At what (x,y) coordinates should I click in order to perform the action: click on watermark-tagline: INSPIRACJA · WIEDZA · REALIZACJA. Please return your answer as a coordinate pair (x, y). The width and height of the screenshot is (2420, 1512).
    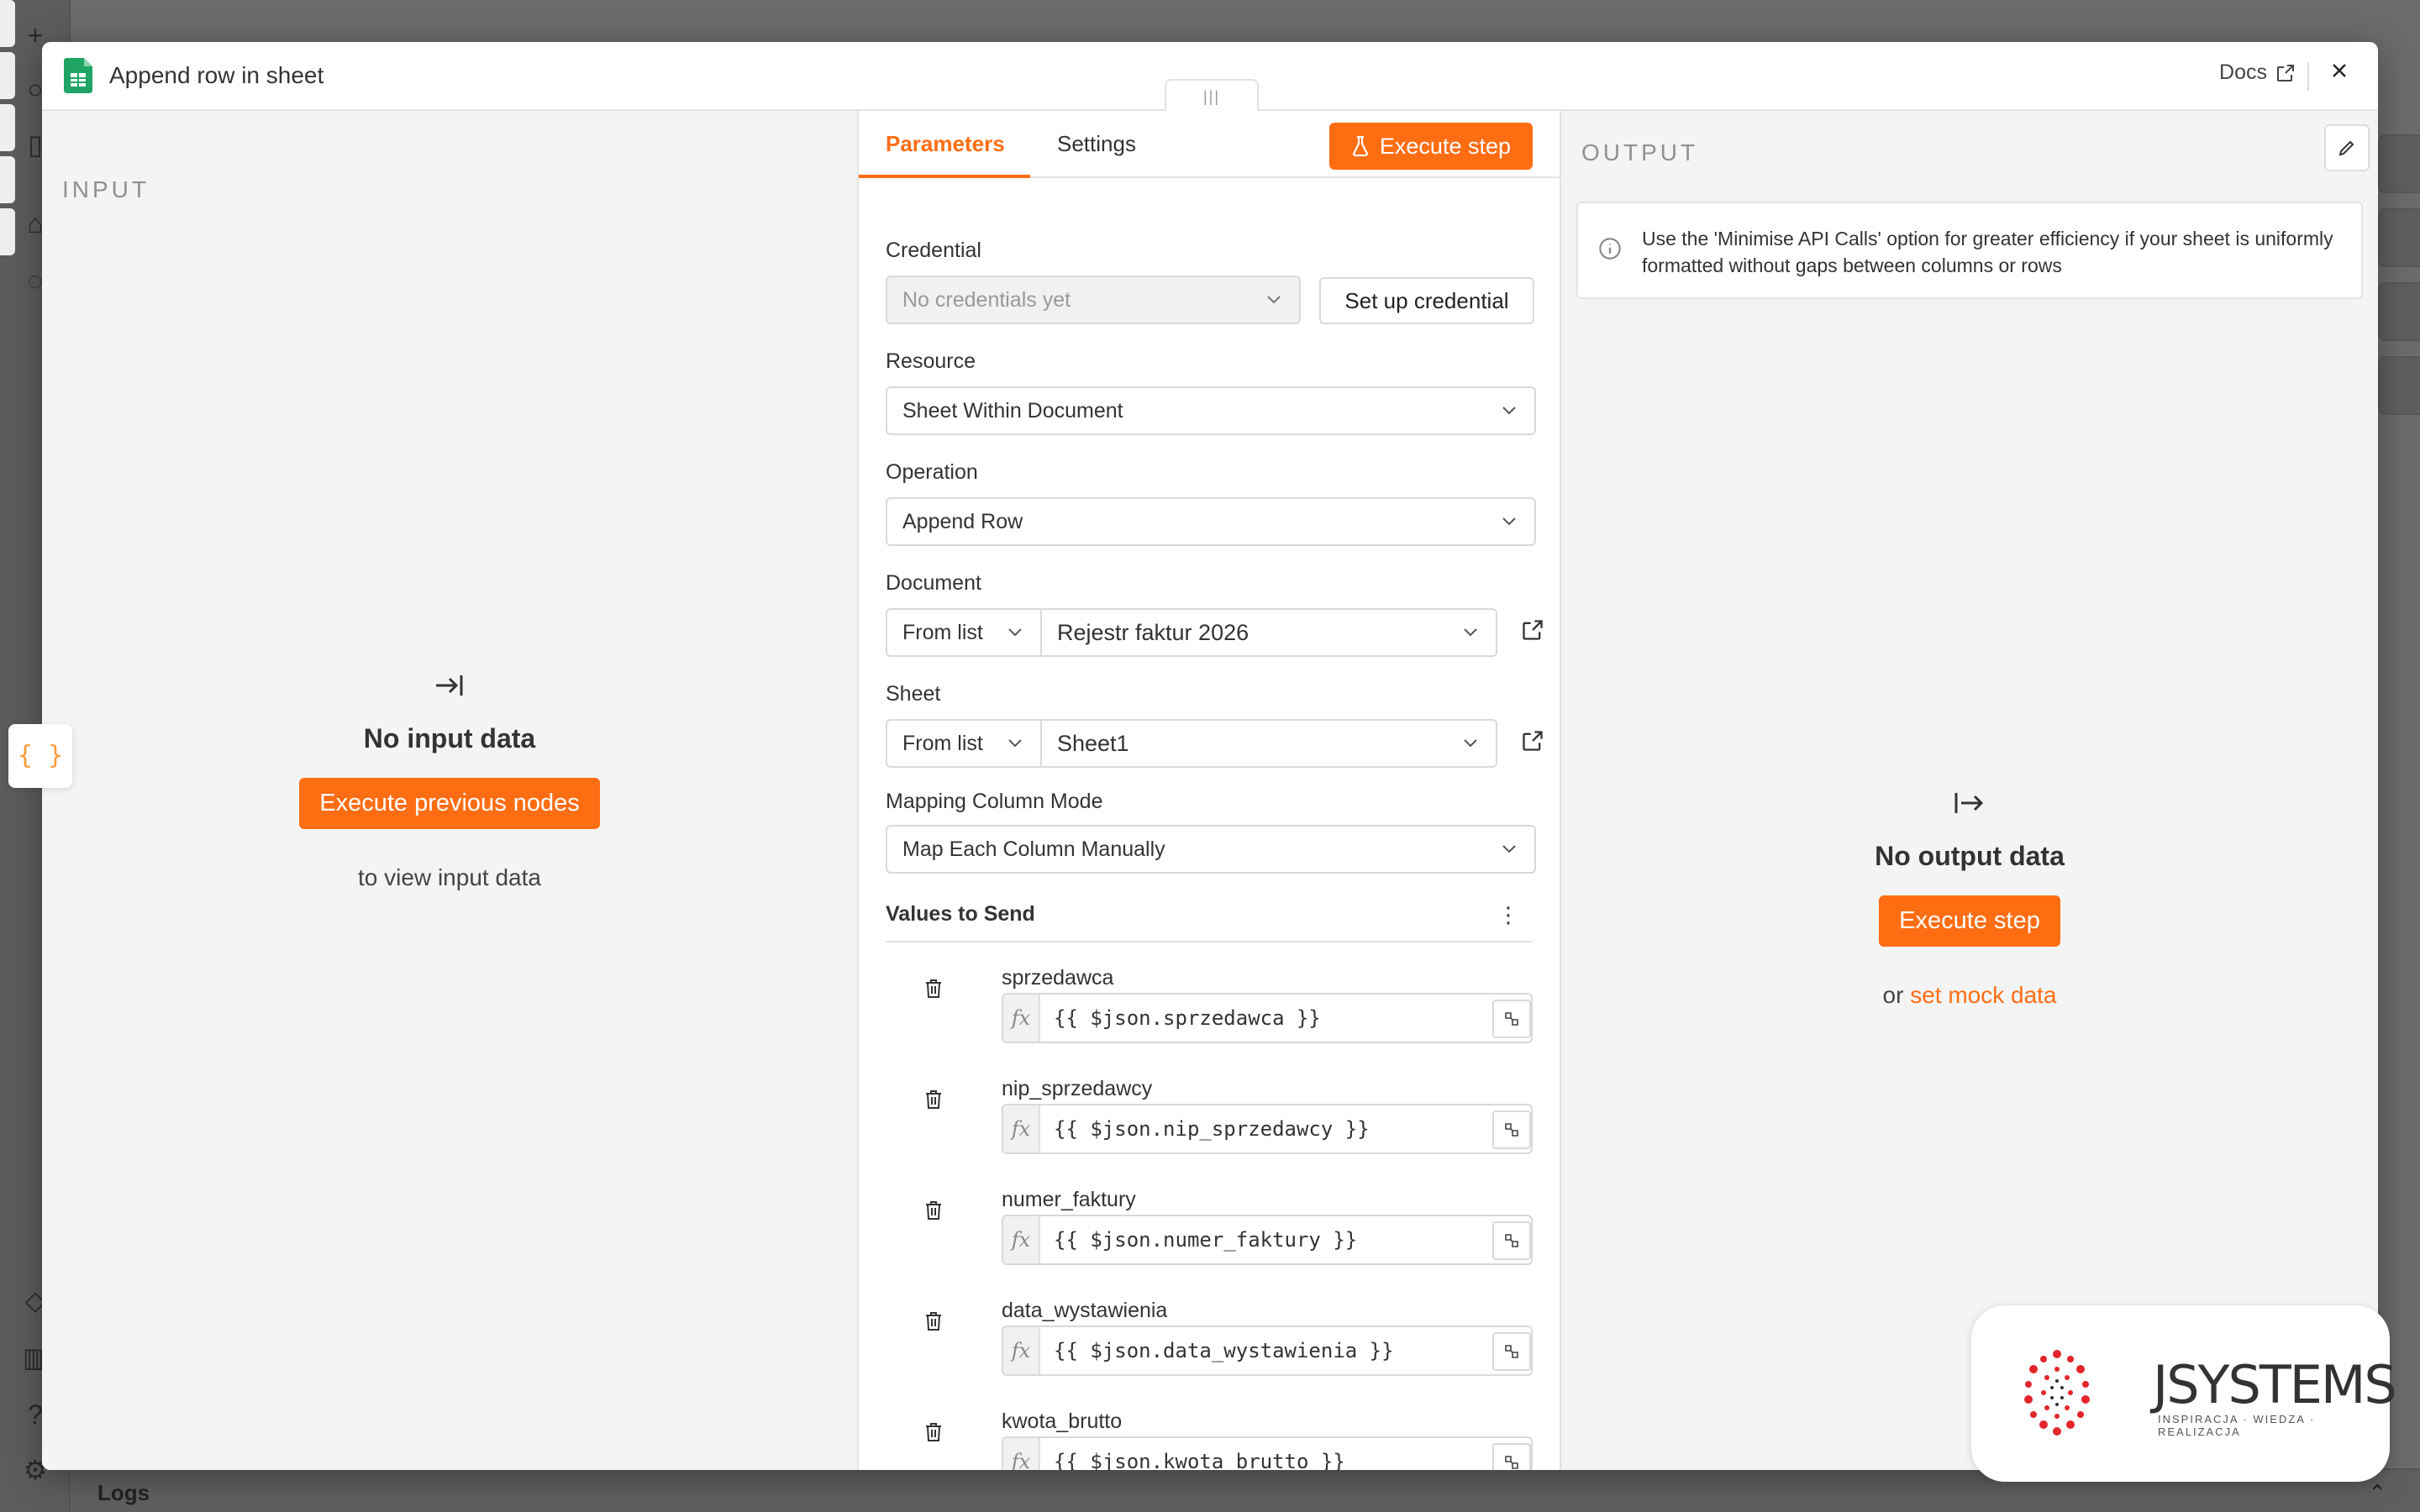
    Looking at the image, I should click on (2237, 1425).